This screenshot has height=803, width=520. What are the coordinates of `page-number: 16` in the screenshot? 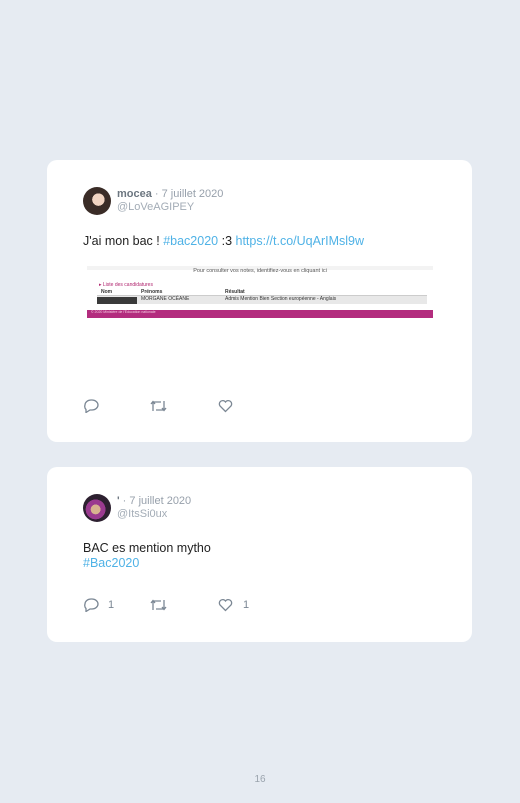 It's located at (260, 779).